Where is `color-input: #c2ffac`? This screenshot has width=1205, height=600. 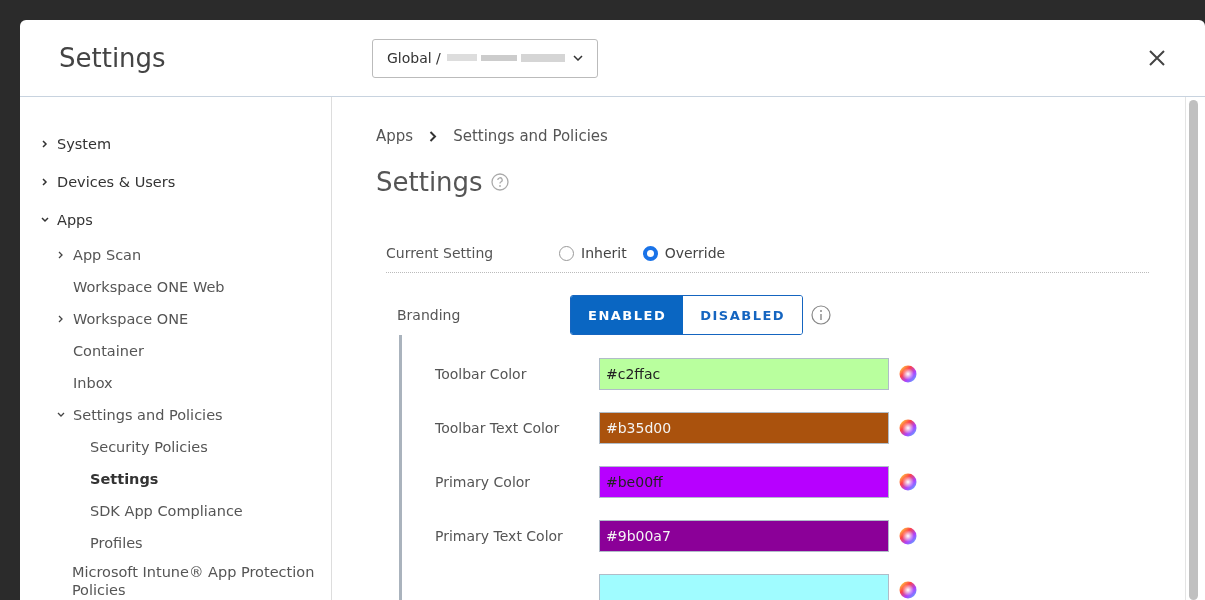
color-input: #c2ffac is located at coordinates (744, 374).